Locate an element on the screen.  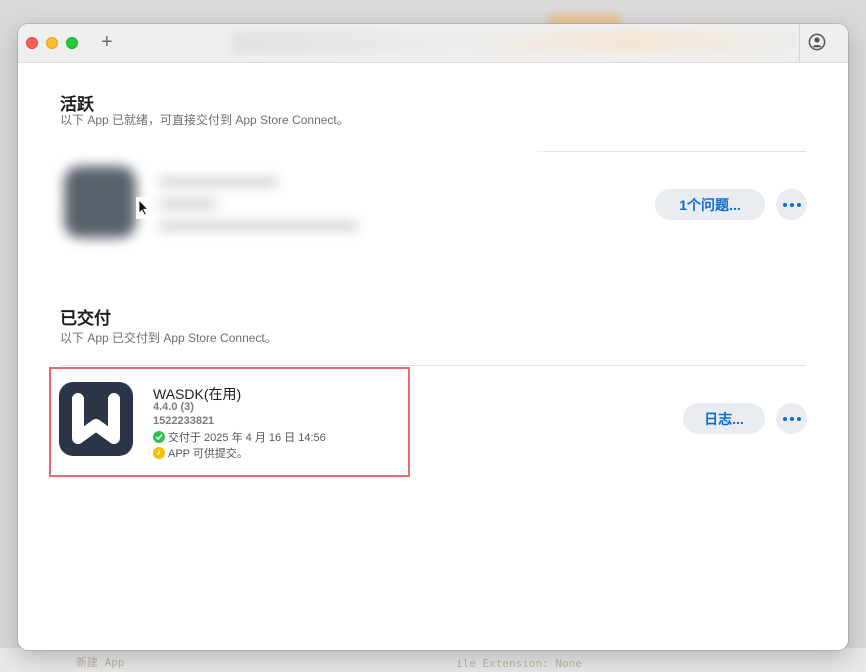
title-bar: + is located at coordinates (433, 43).